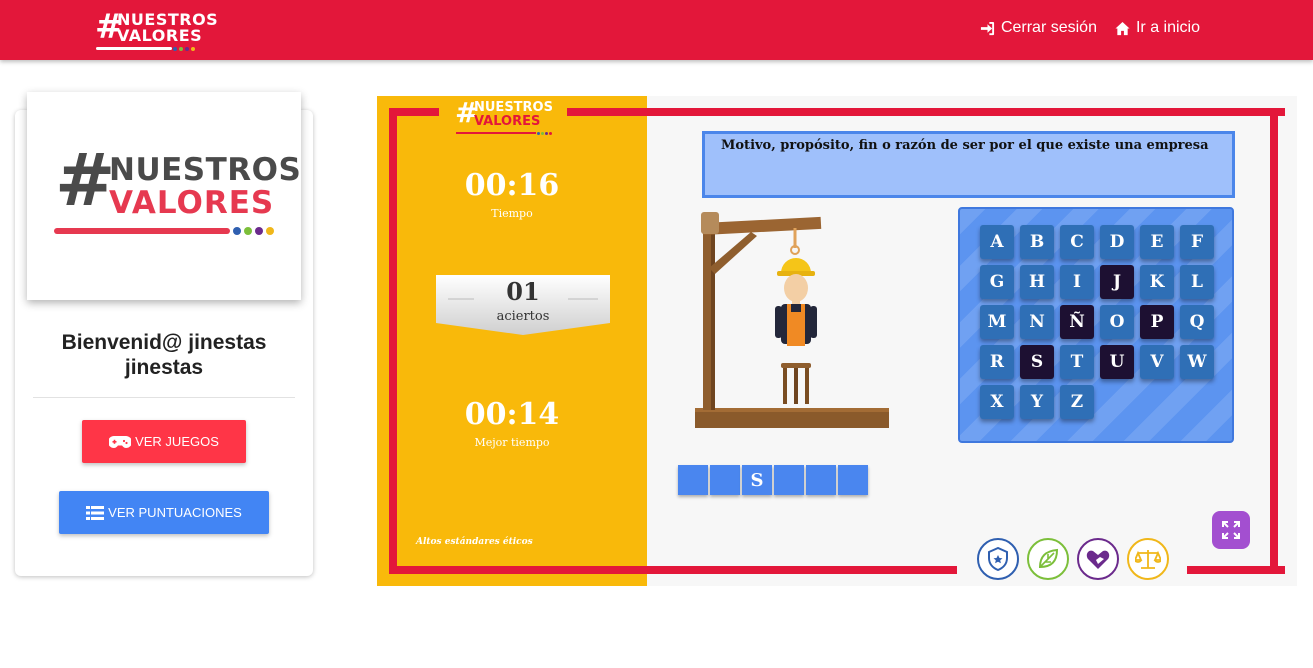 The height and width of the screenshot is (668, 1313). What do you see at coordinates (142, 231) in the screenshot?
I see `profile-logo-underline` at bounding box center [142, 231].